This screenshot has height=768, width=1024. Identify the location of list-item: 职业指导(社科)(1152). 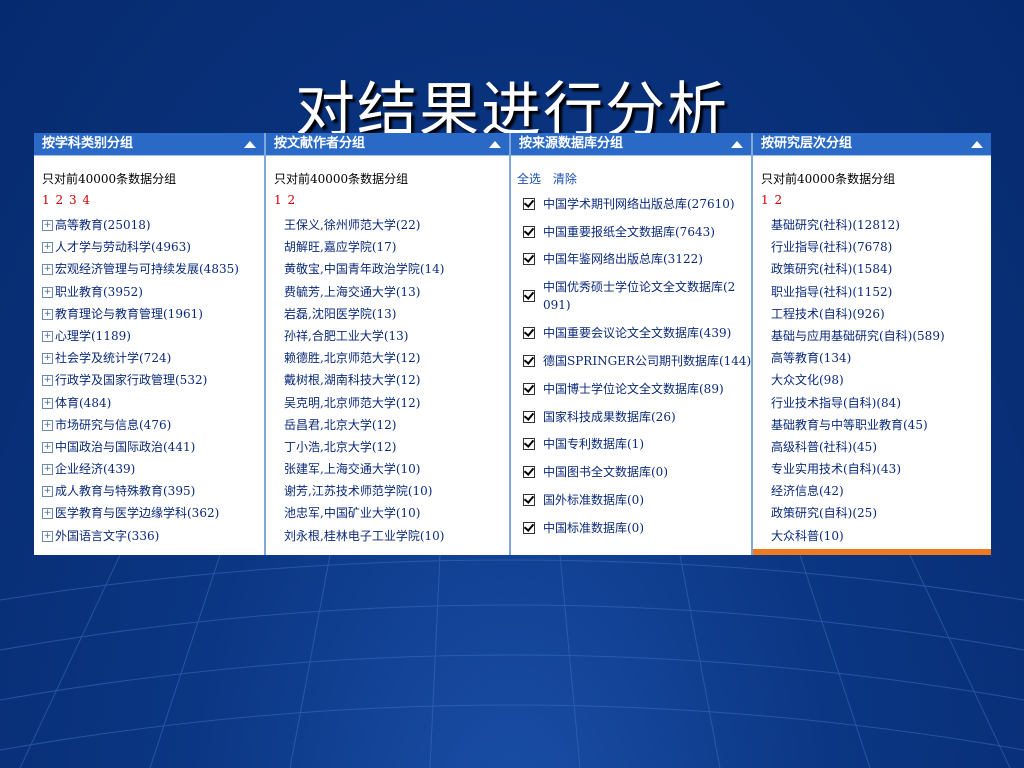
(876, 292).